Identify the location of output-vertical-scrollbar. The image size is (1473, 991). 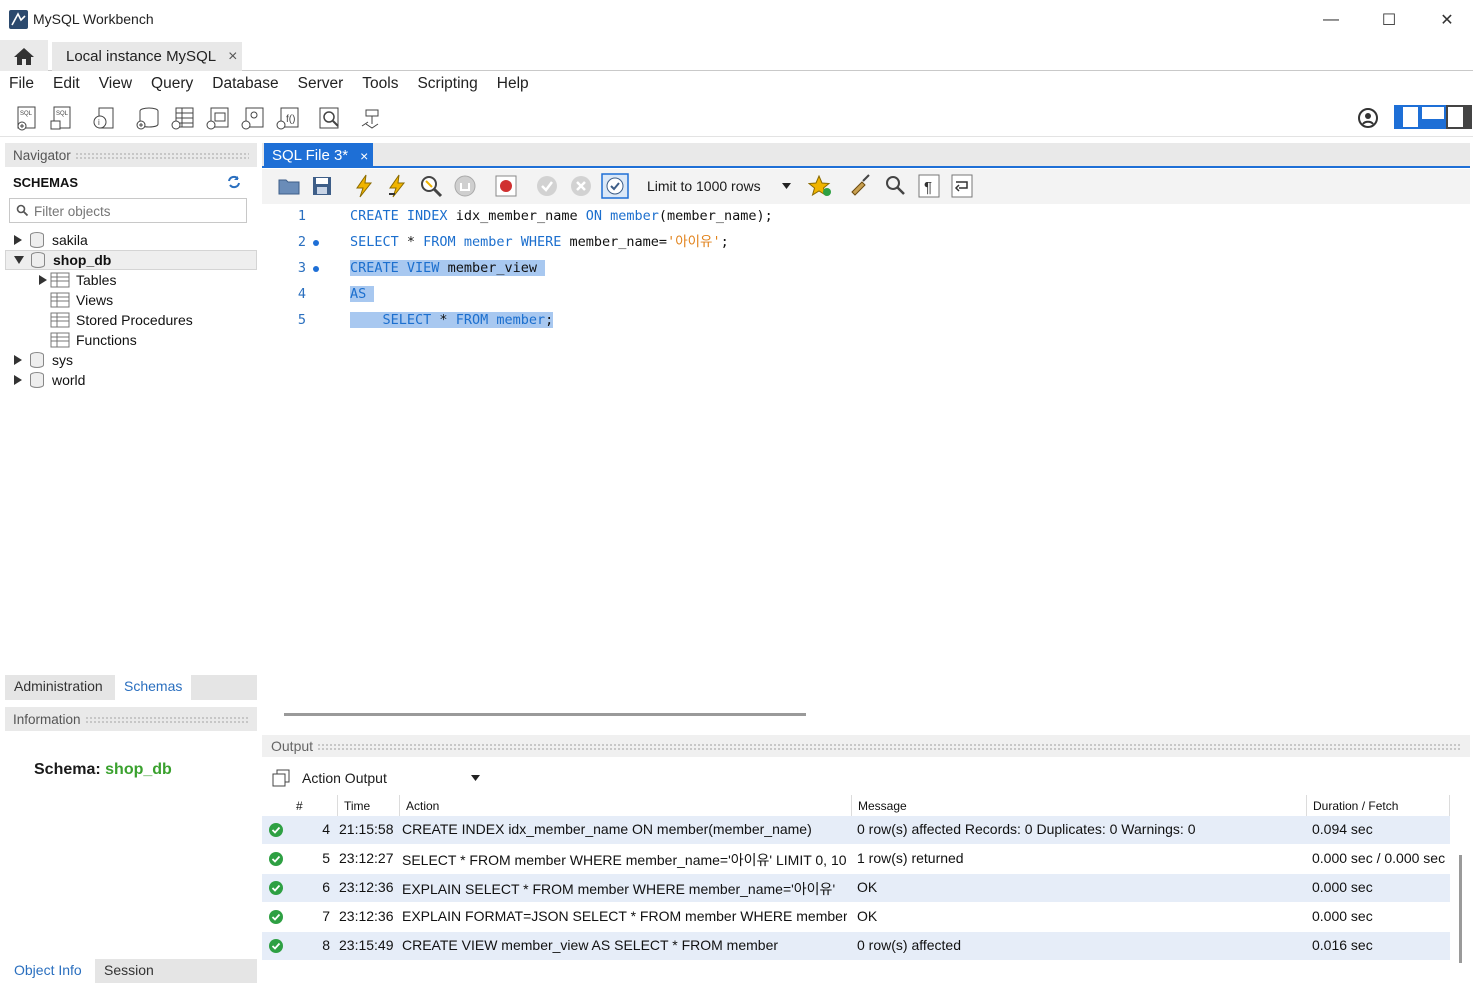
(1460, 909).